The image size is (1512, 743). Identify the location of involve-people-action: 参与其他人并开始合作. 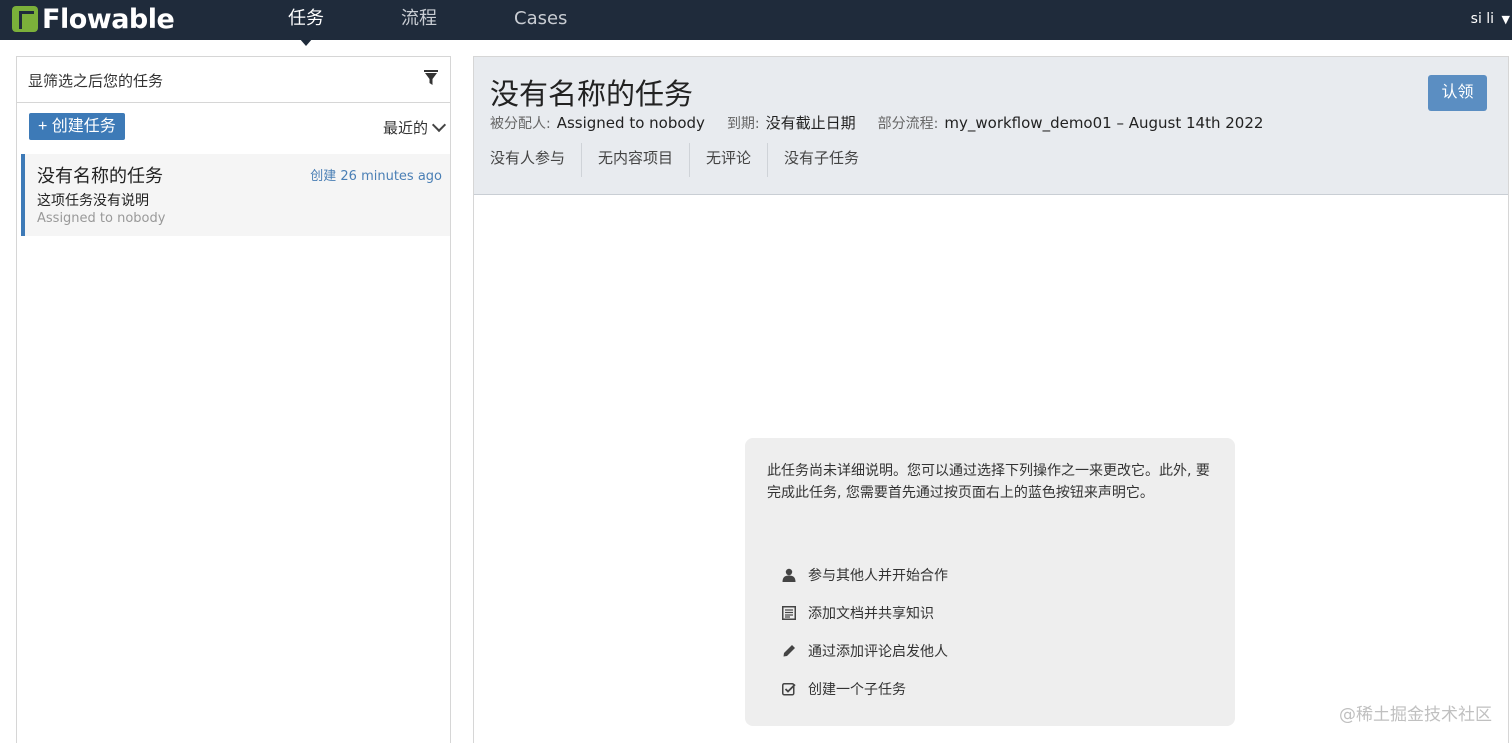
(864, 575).